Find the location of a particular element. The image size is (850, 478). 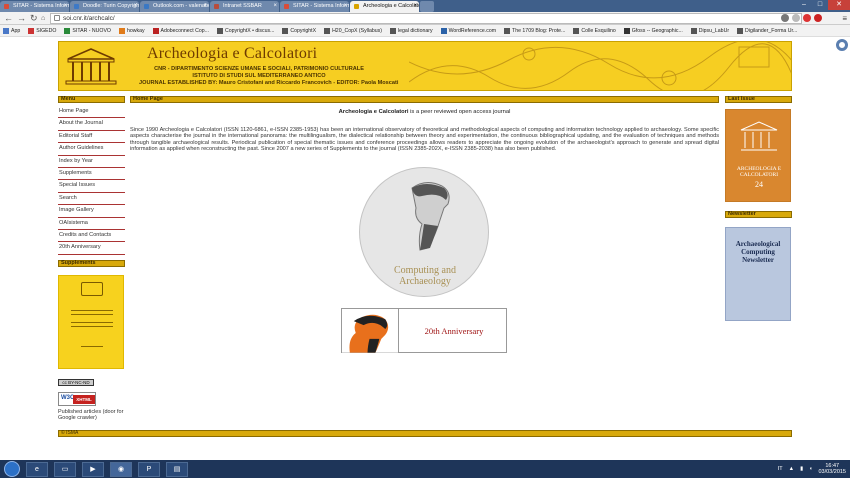

cover-number: 24 is located at coordinates (759, 184).